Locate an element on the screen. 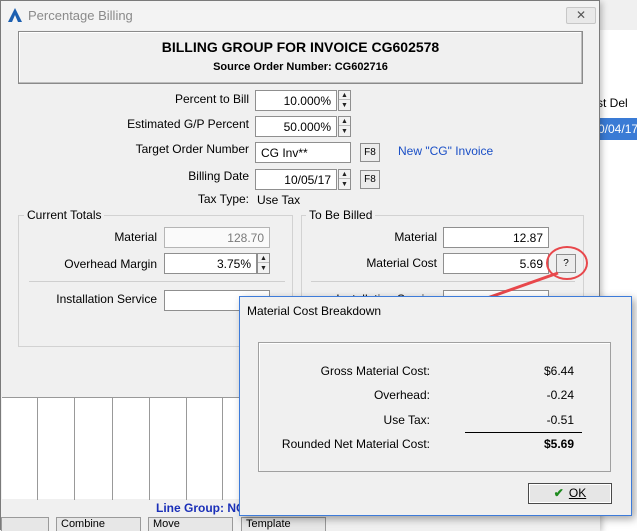 Image resolution: width=637 pixels, height=531 pixels. estimated-gp-input: 50.000% is located at coordinates (296, 126).